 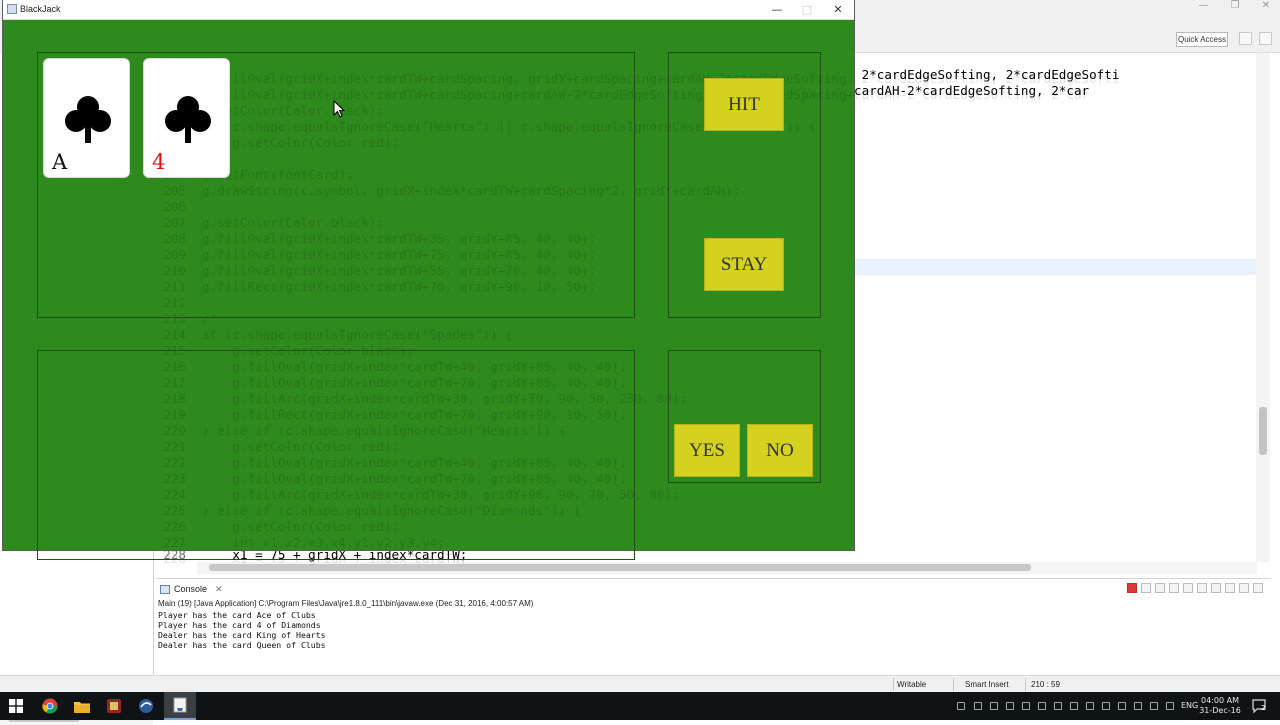 What do you see at coordinates (1258, 588) in the screenshot?
I see `maximize-view-icon` at bounding box center [1258, 588].